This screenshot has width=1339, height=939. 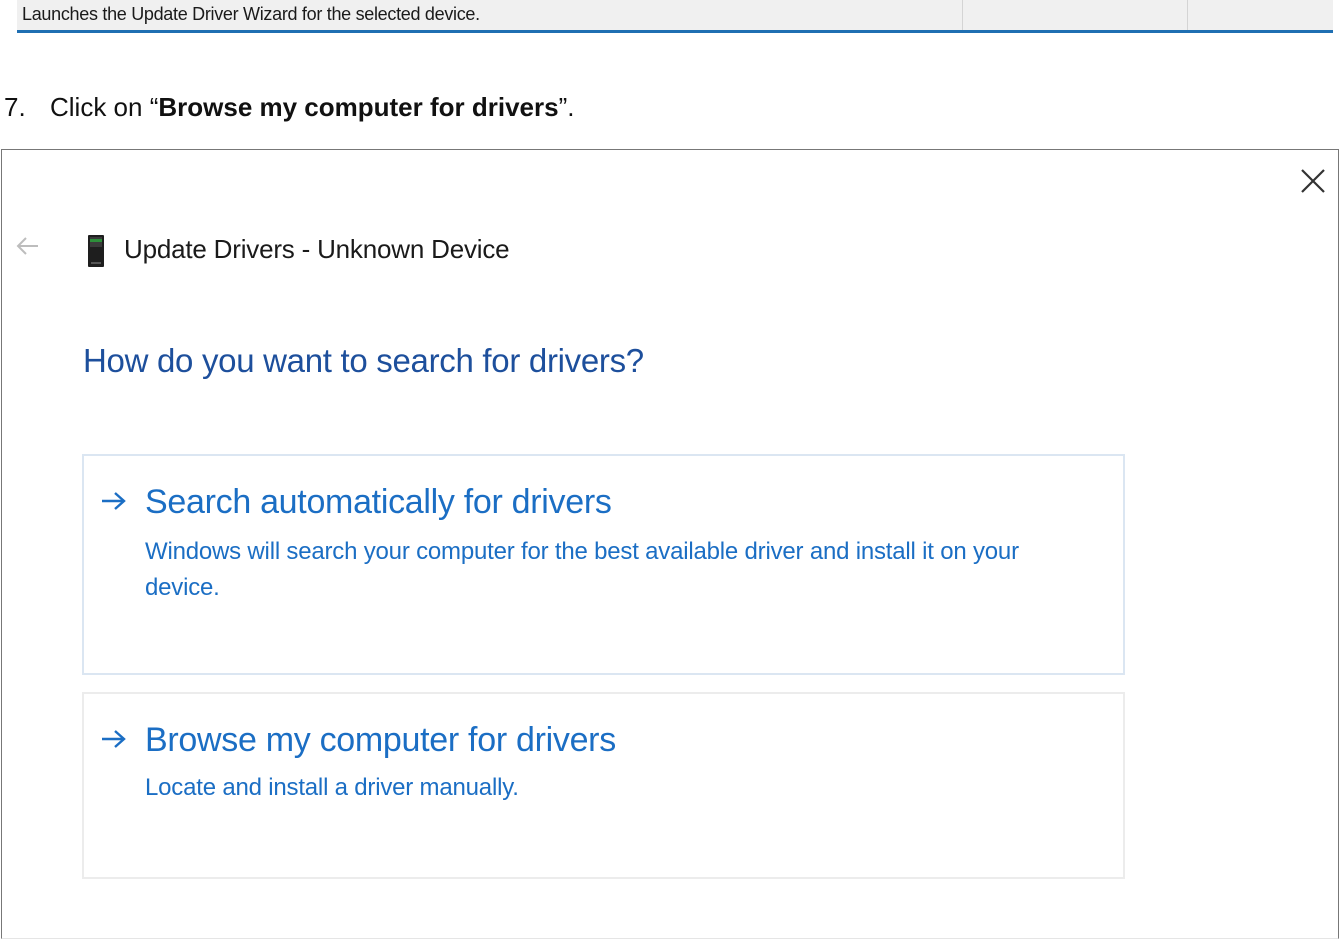 I want to click on step-emphasis: Browse my computer for drivers, so click(x=358, y=107).